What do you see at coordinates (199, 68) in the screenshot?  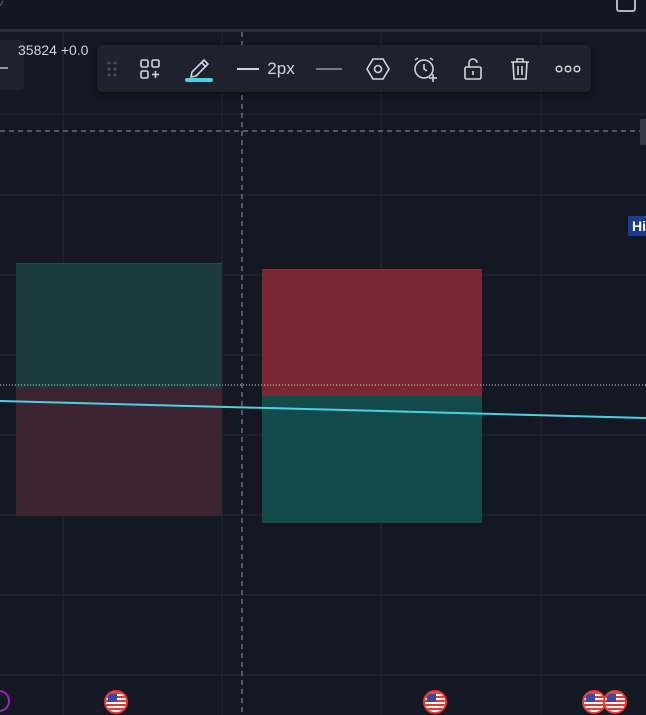 I see `line-color-button` at bounding box center [199, 68].